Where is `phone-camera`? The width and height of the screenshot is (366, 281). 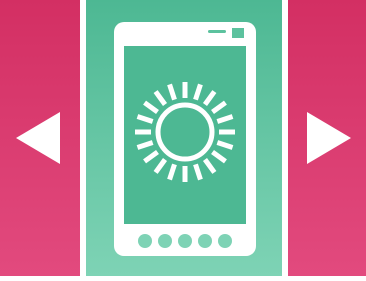
phone-camera is located at coordinates (238, 33).